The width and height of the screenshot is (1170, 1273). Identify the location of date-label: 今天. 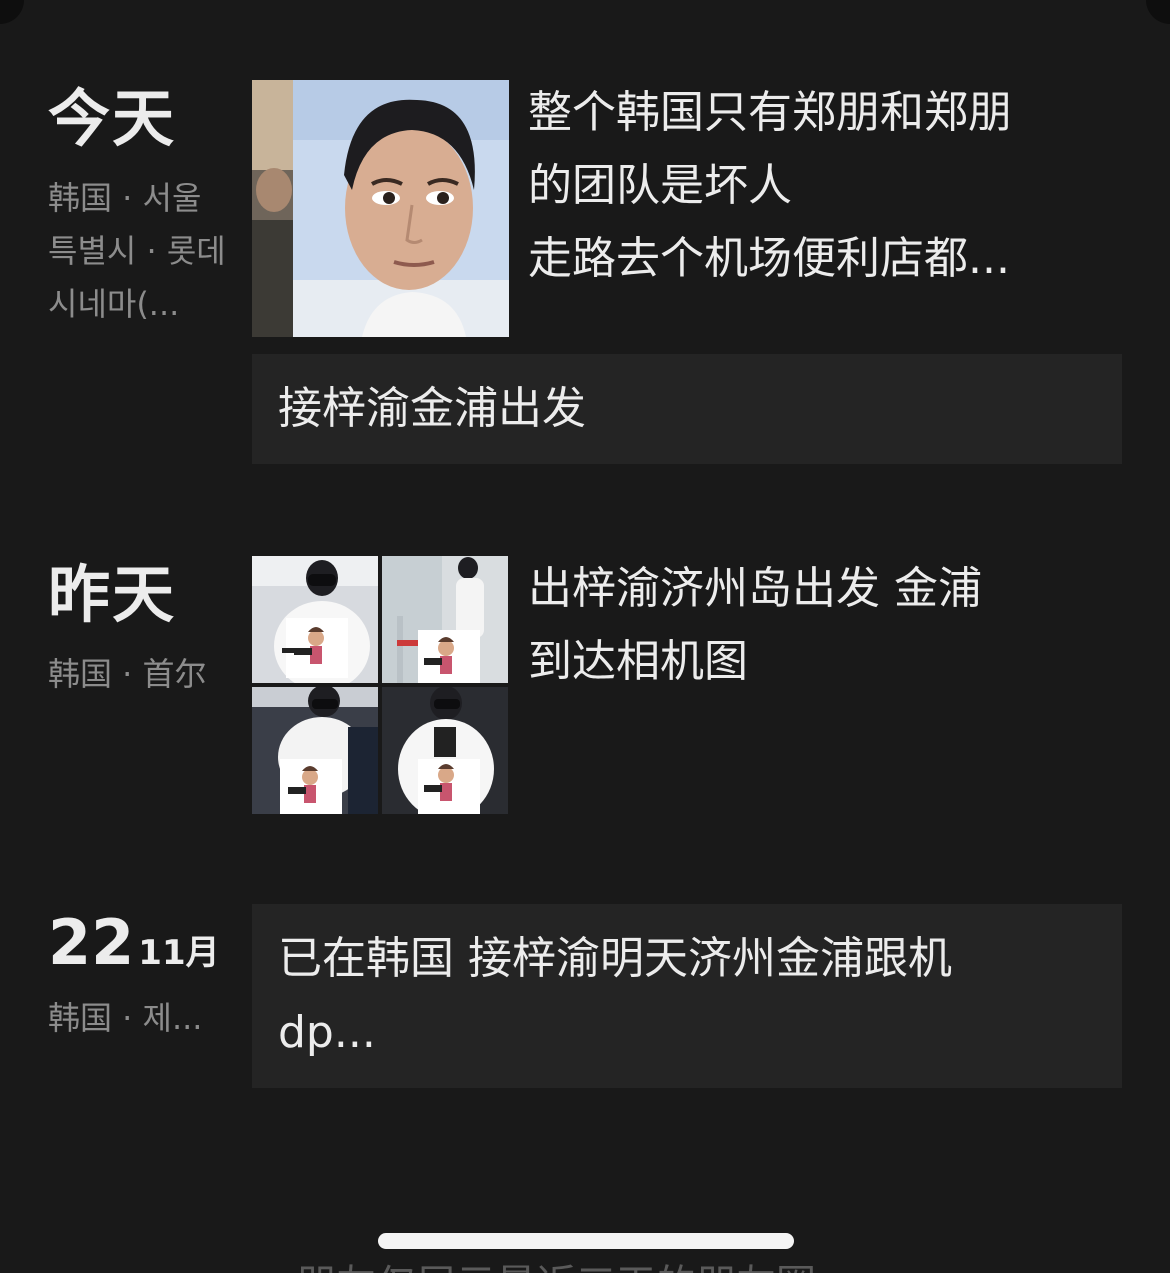
(112, 118).